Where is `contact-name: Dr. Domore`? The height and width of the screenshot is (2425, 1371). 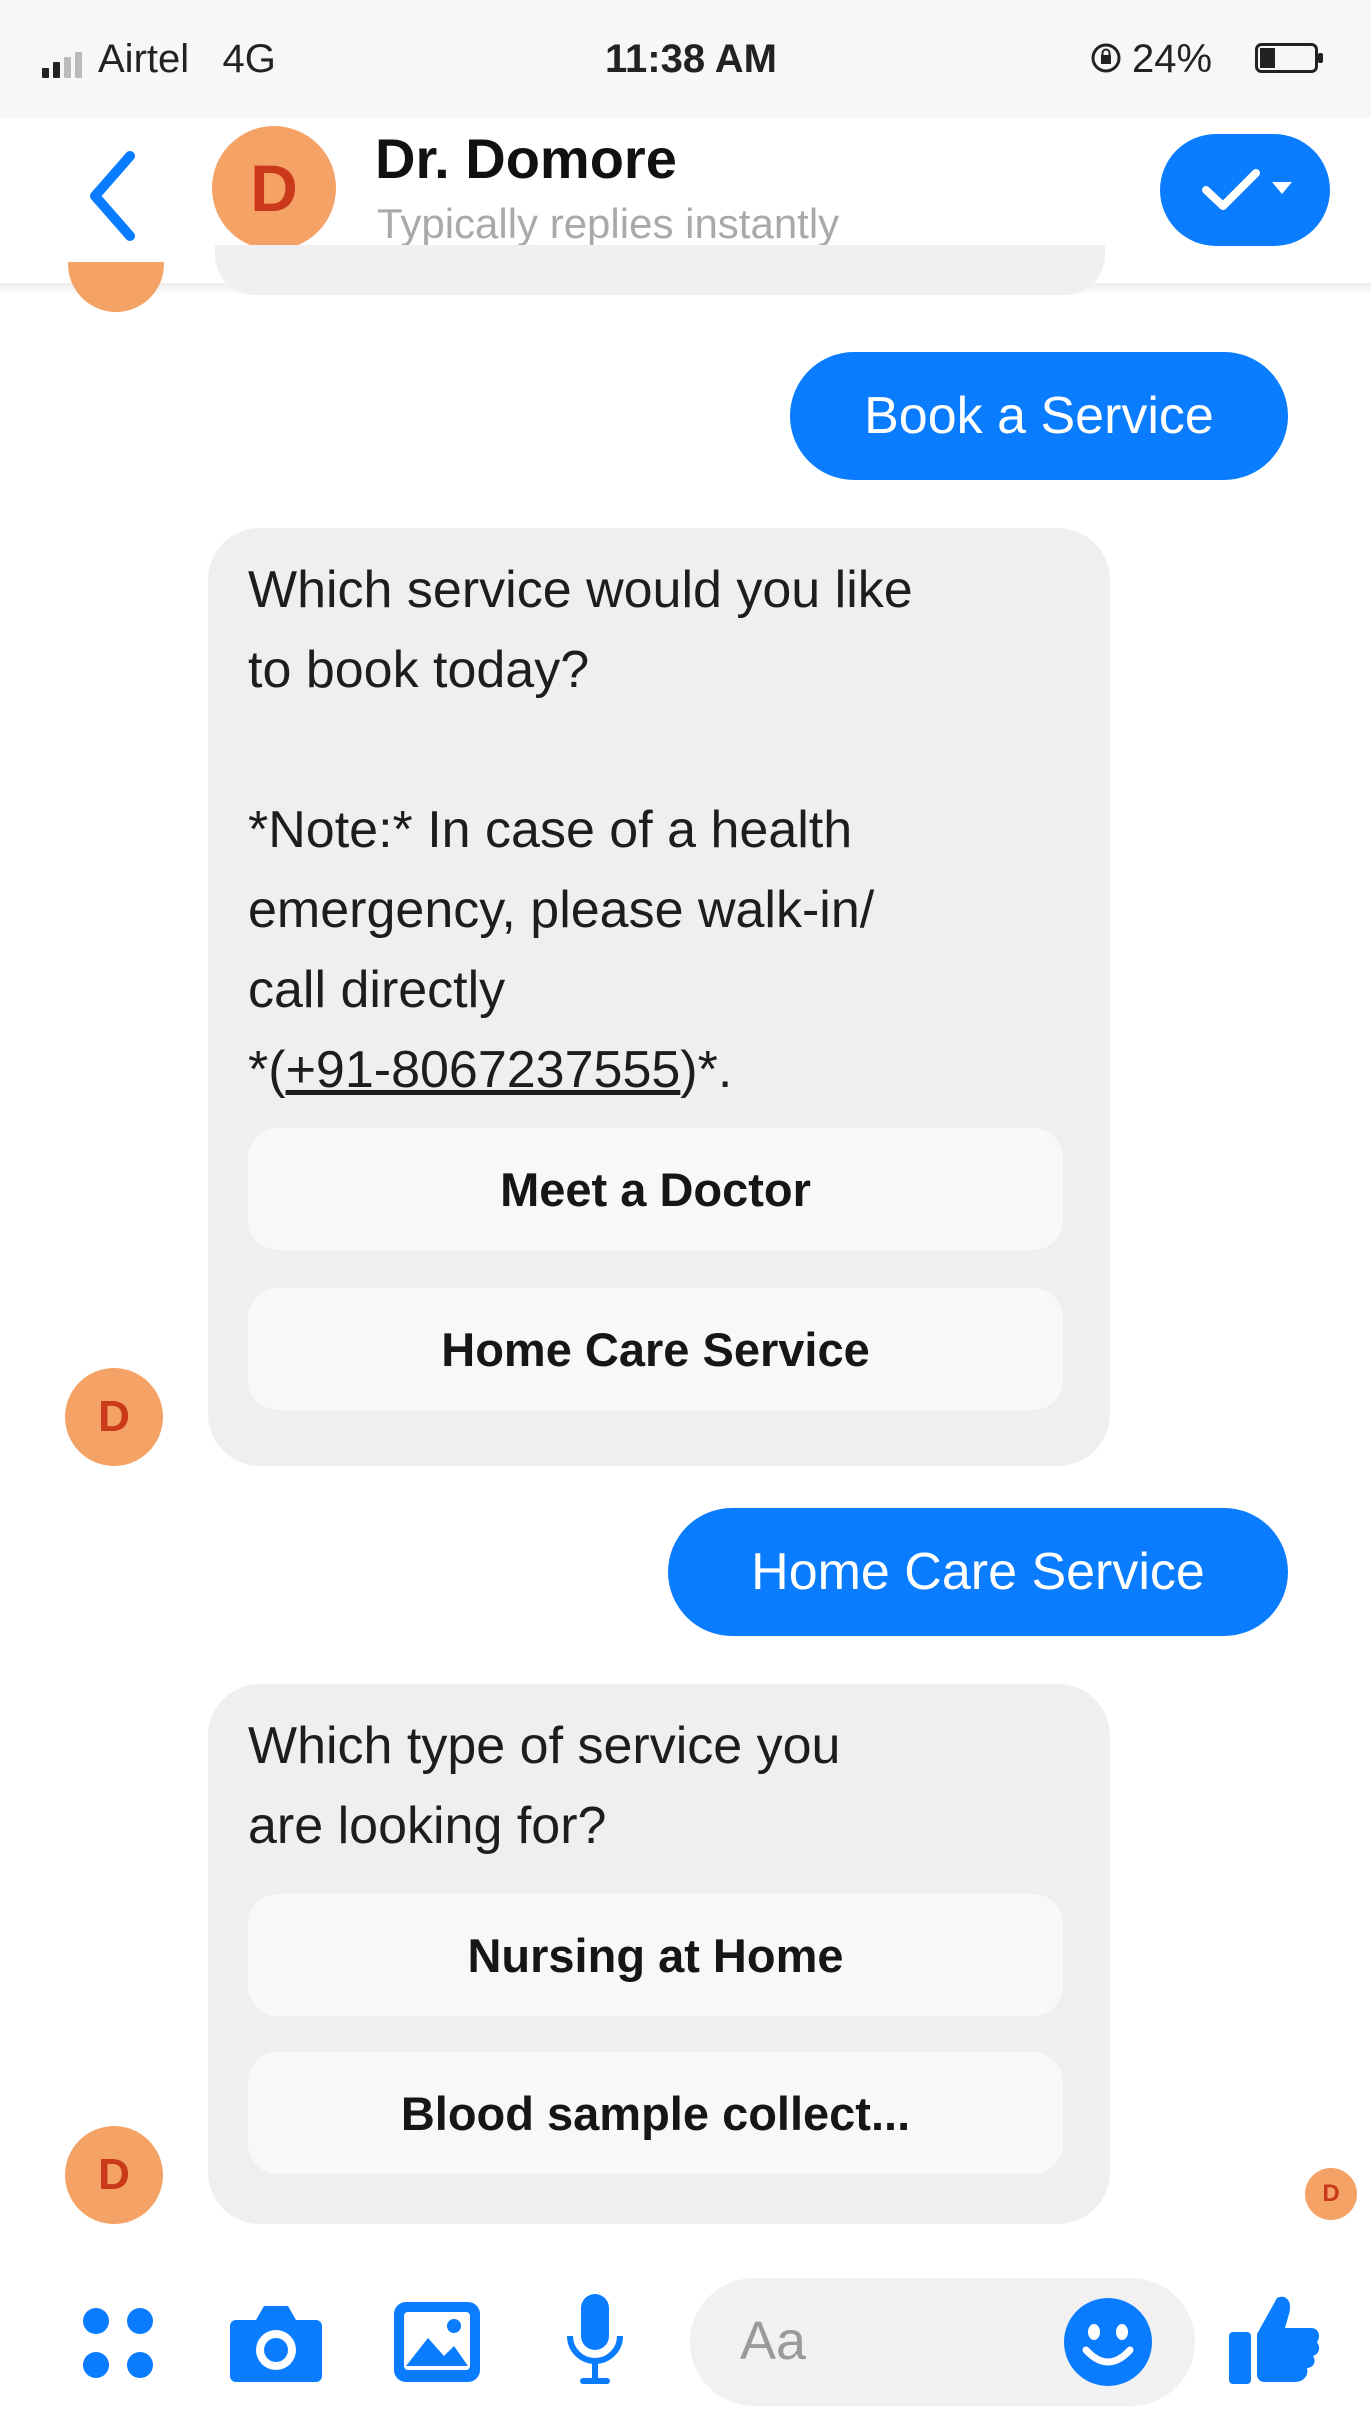
contact-name: Dr. Domore is located at coordinates (526, 158).